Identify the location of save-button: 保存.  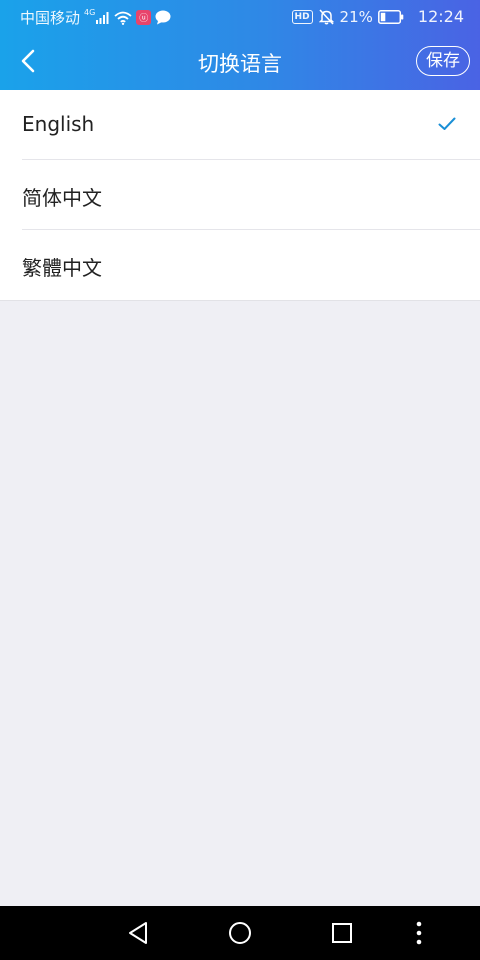
(443, 61).